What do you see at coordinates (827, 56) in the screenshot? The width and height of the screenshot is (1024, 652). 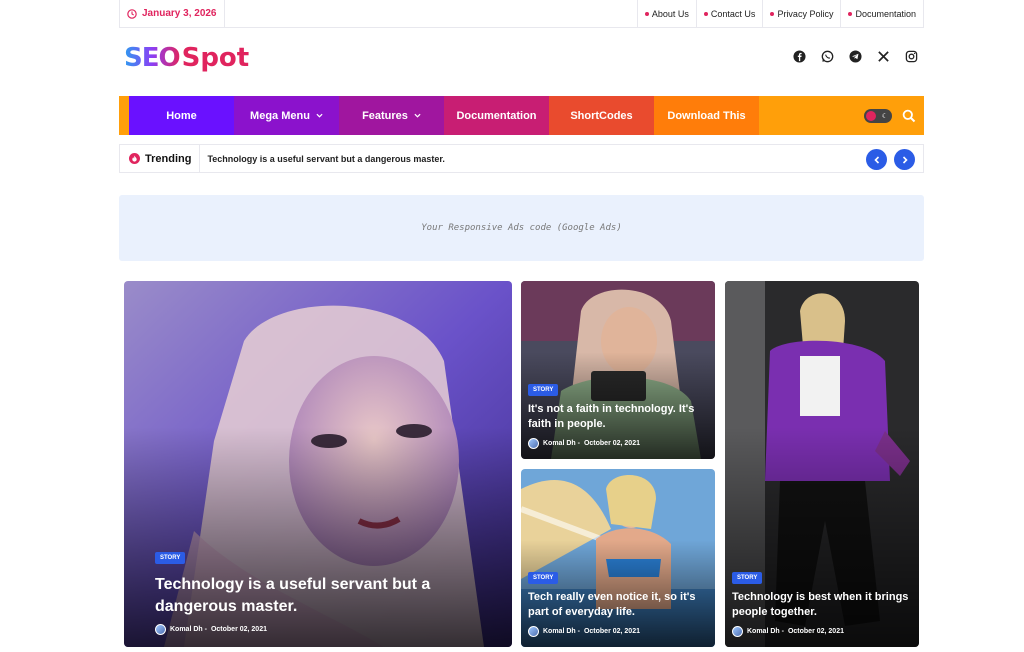 I see `whatsapp-icon` at bounding box center [827, 56].